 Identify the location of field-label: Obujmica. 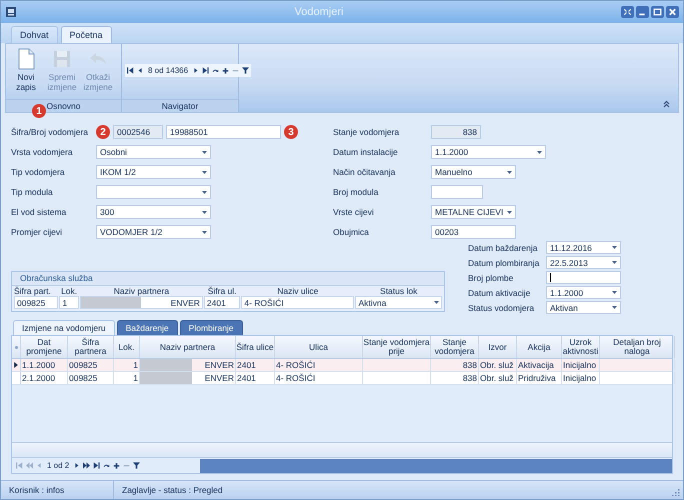
(351, 232).